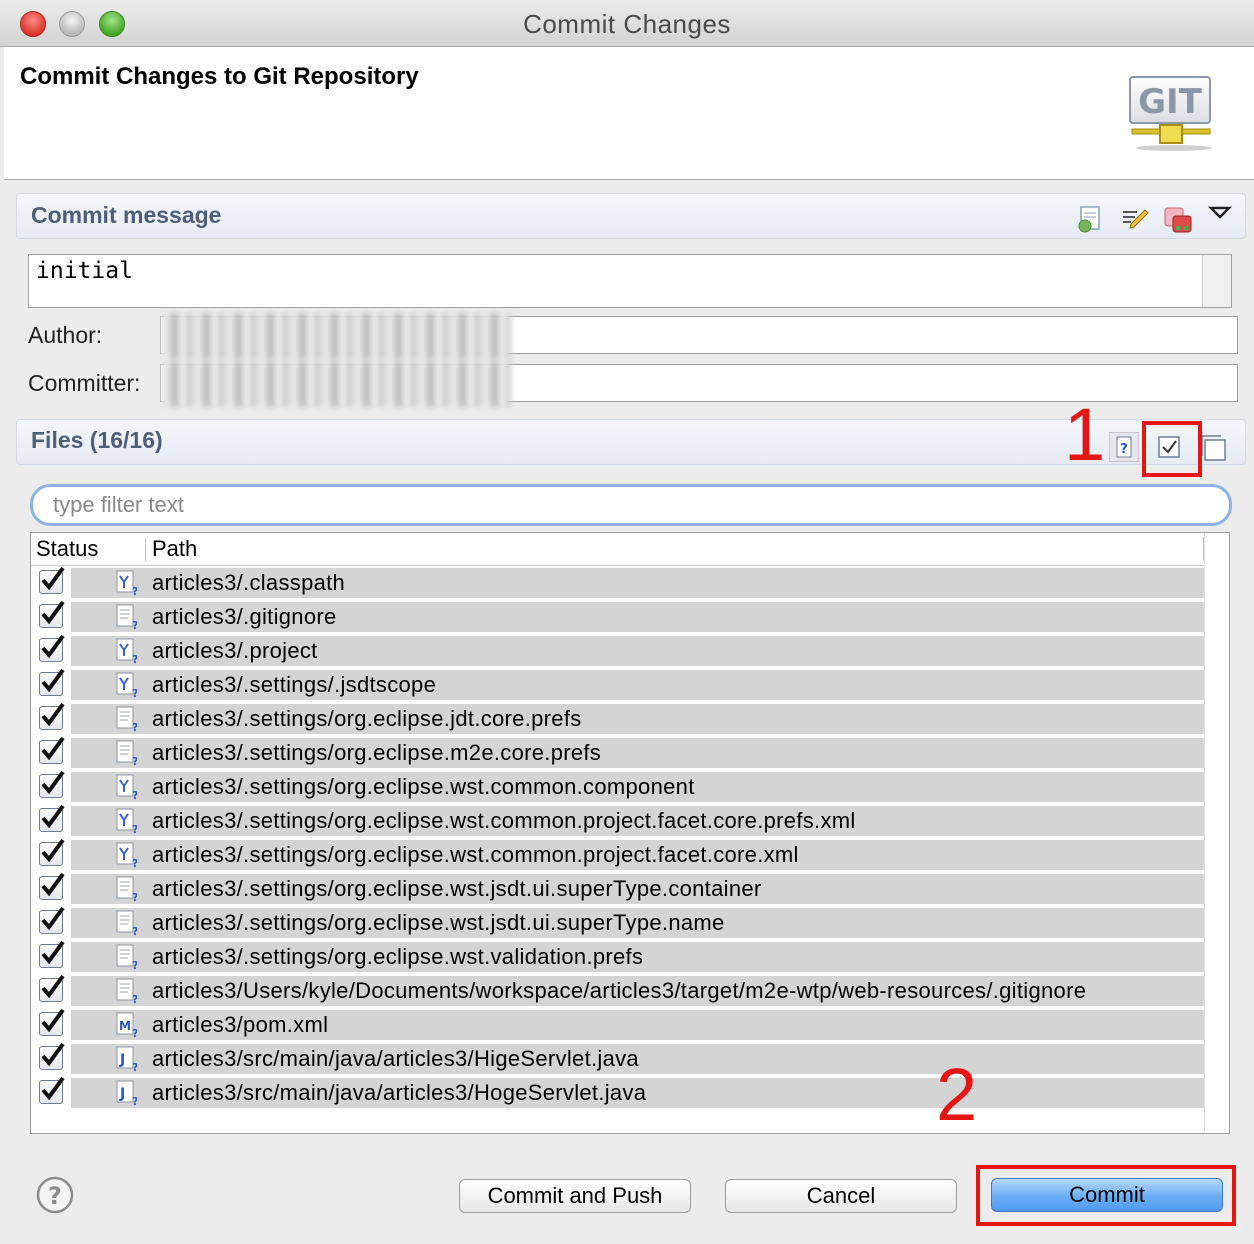 This screenshot has height=1244, width=1254. I want to click on column-path: Path, so click(174, 549).